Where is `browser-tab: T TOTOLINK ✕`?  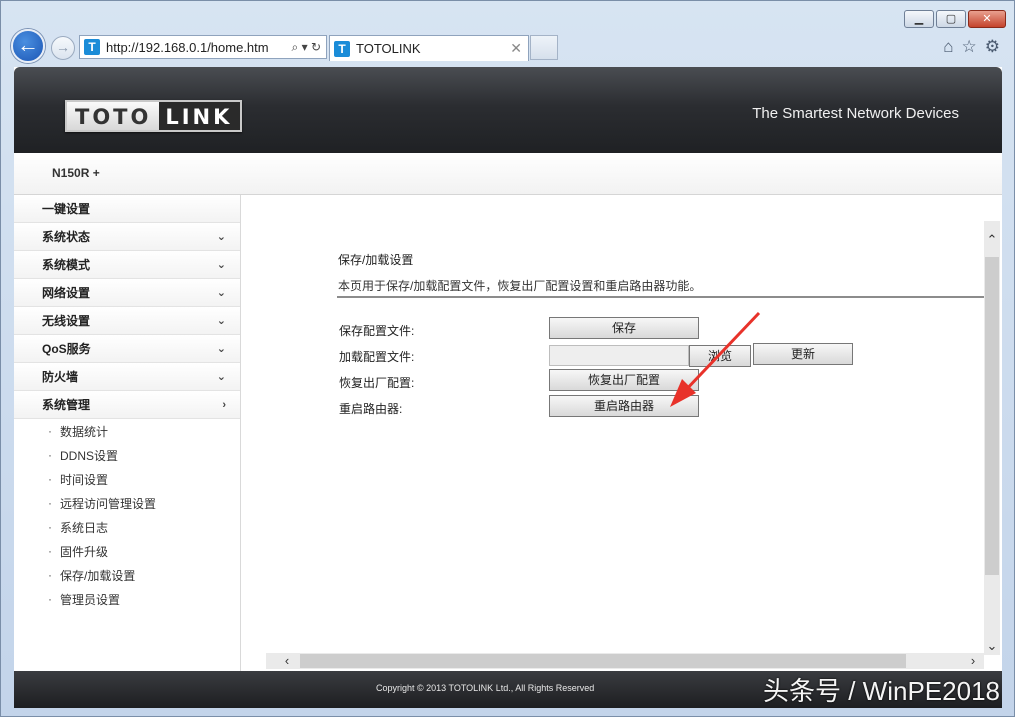 browser-tab: T TOTOLINK ✕ is located at coordinates (429, 48).